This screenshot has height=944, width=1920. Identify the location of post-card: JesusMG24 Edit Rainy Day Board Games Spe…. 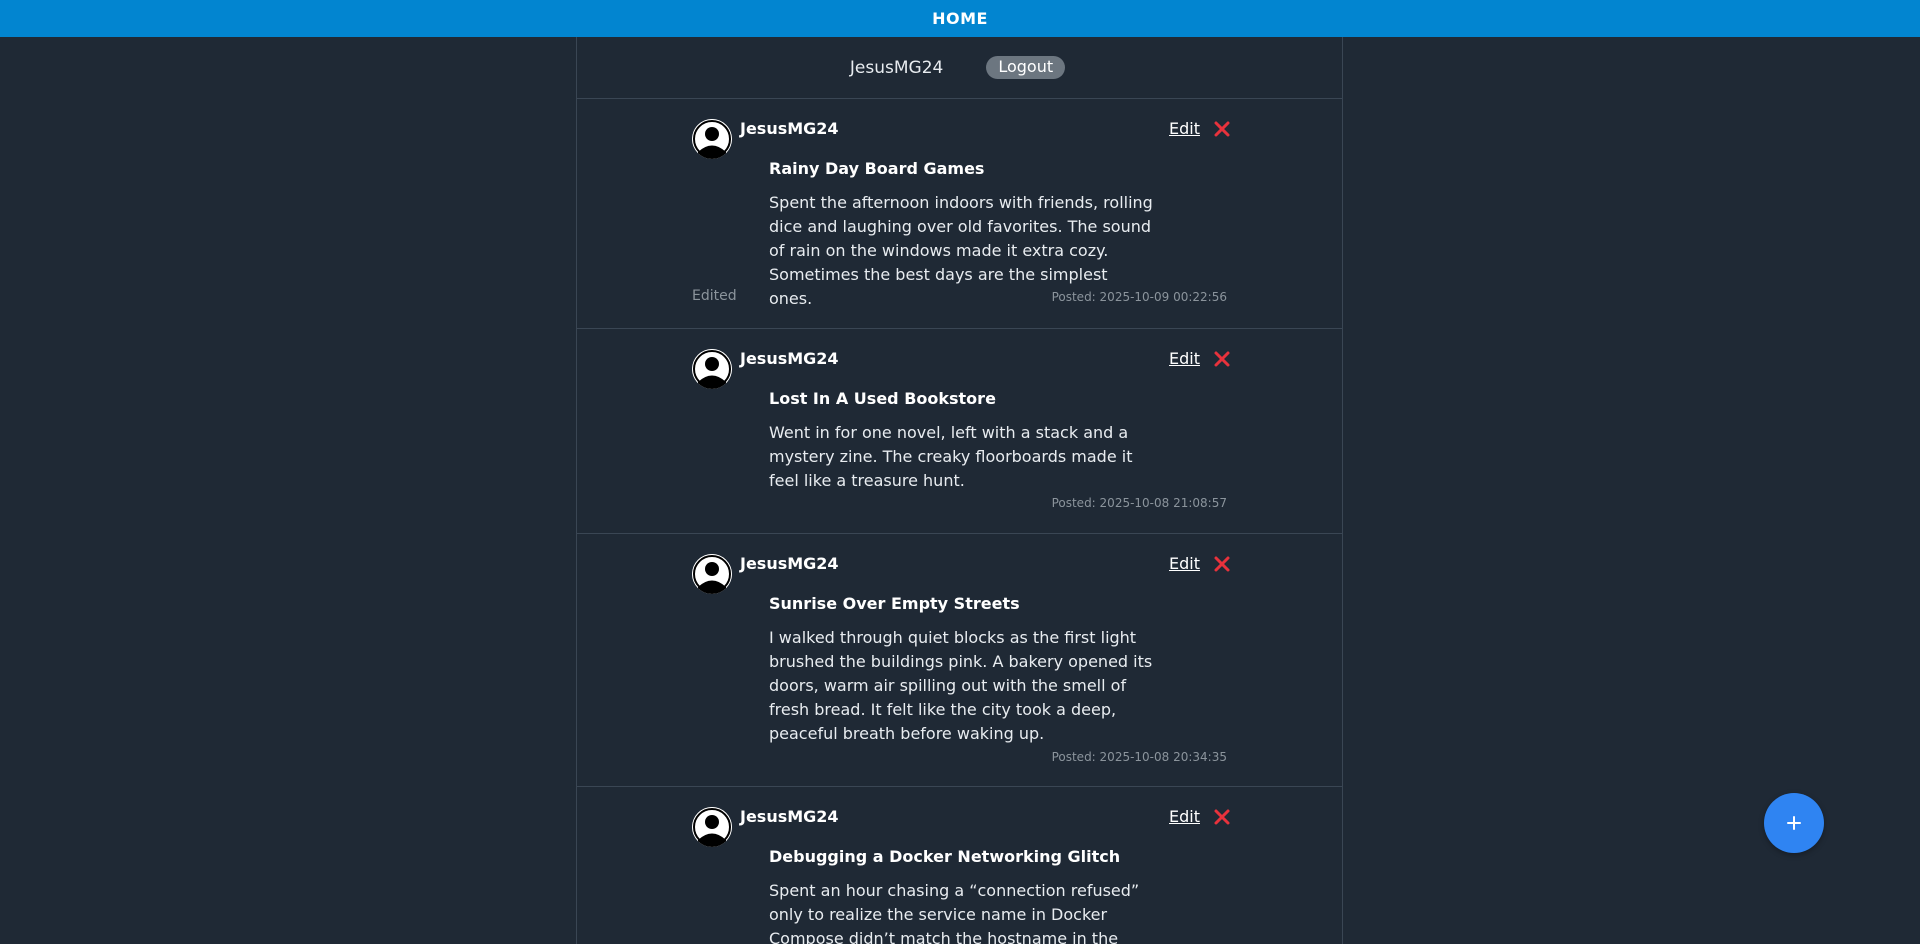
(959, 214).